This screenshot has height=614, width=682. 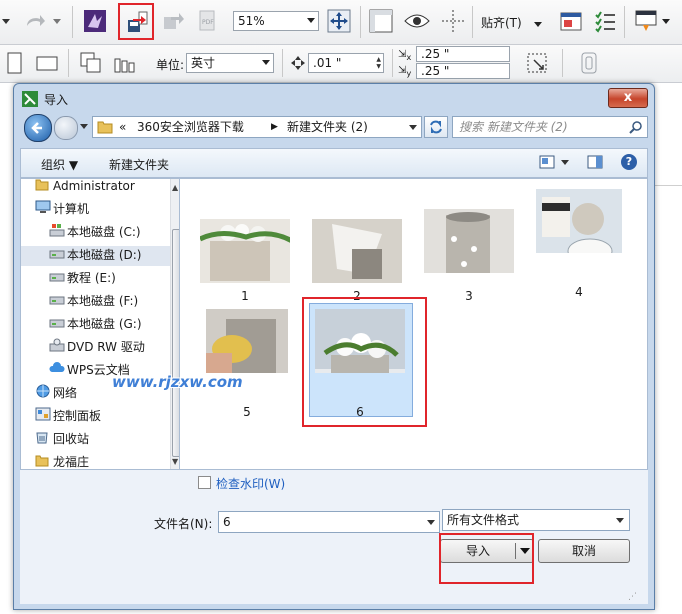 What do you see at coordinates (431, 522) in the screenshot?
I see `filename-dropdown-arrow` at bounding box center [431, 522].